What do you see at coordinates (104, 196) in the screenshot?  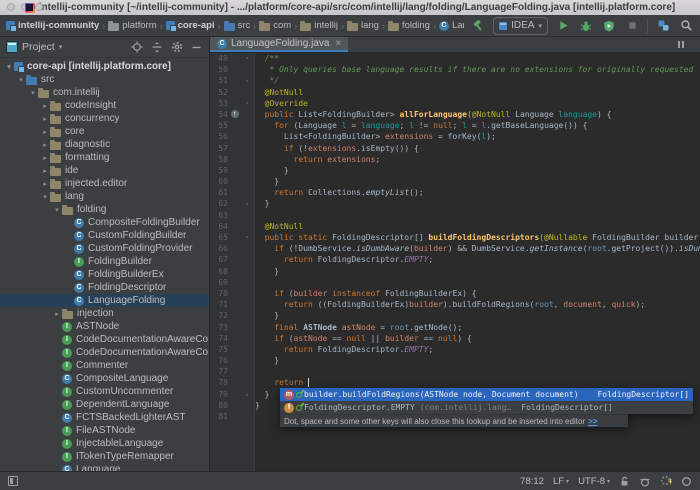 I see `tree-item: ▾ lang` at bounding box center [104, 196].